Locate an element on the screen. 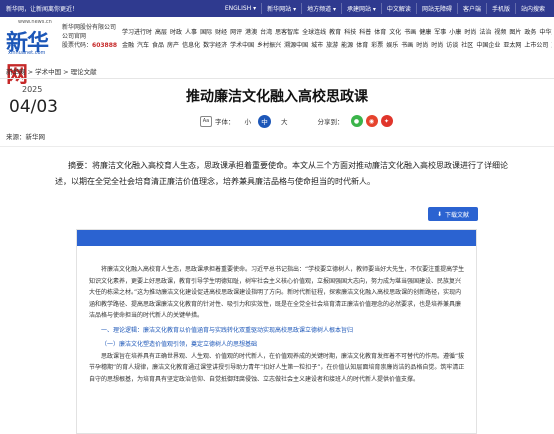 Image resolution: width=554 pixels, height=434 pixels. document-header-band is located at coordinates (276, 238).